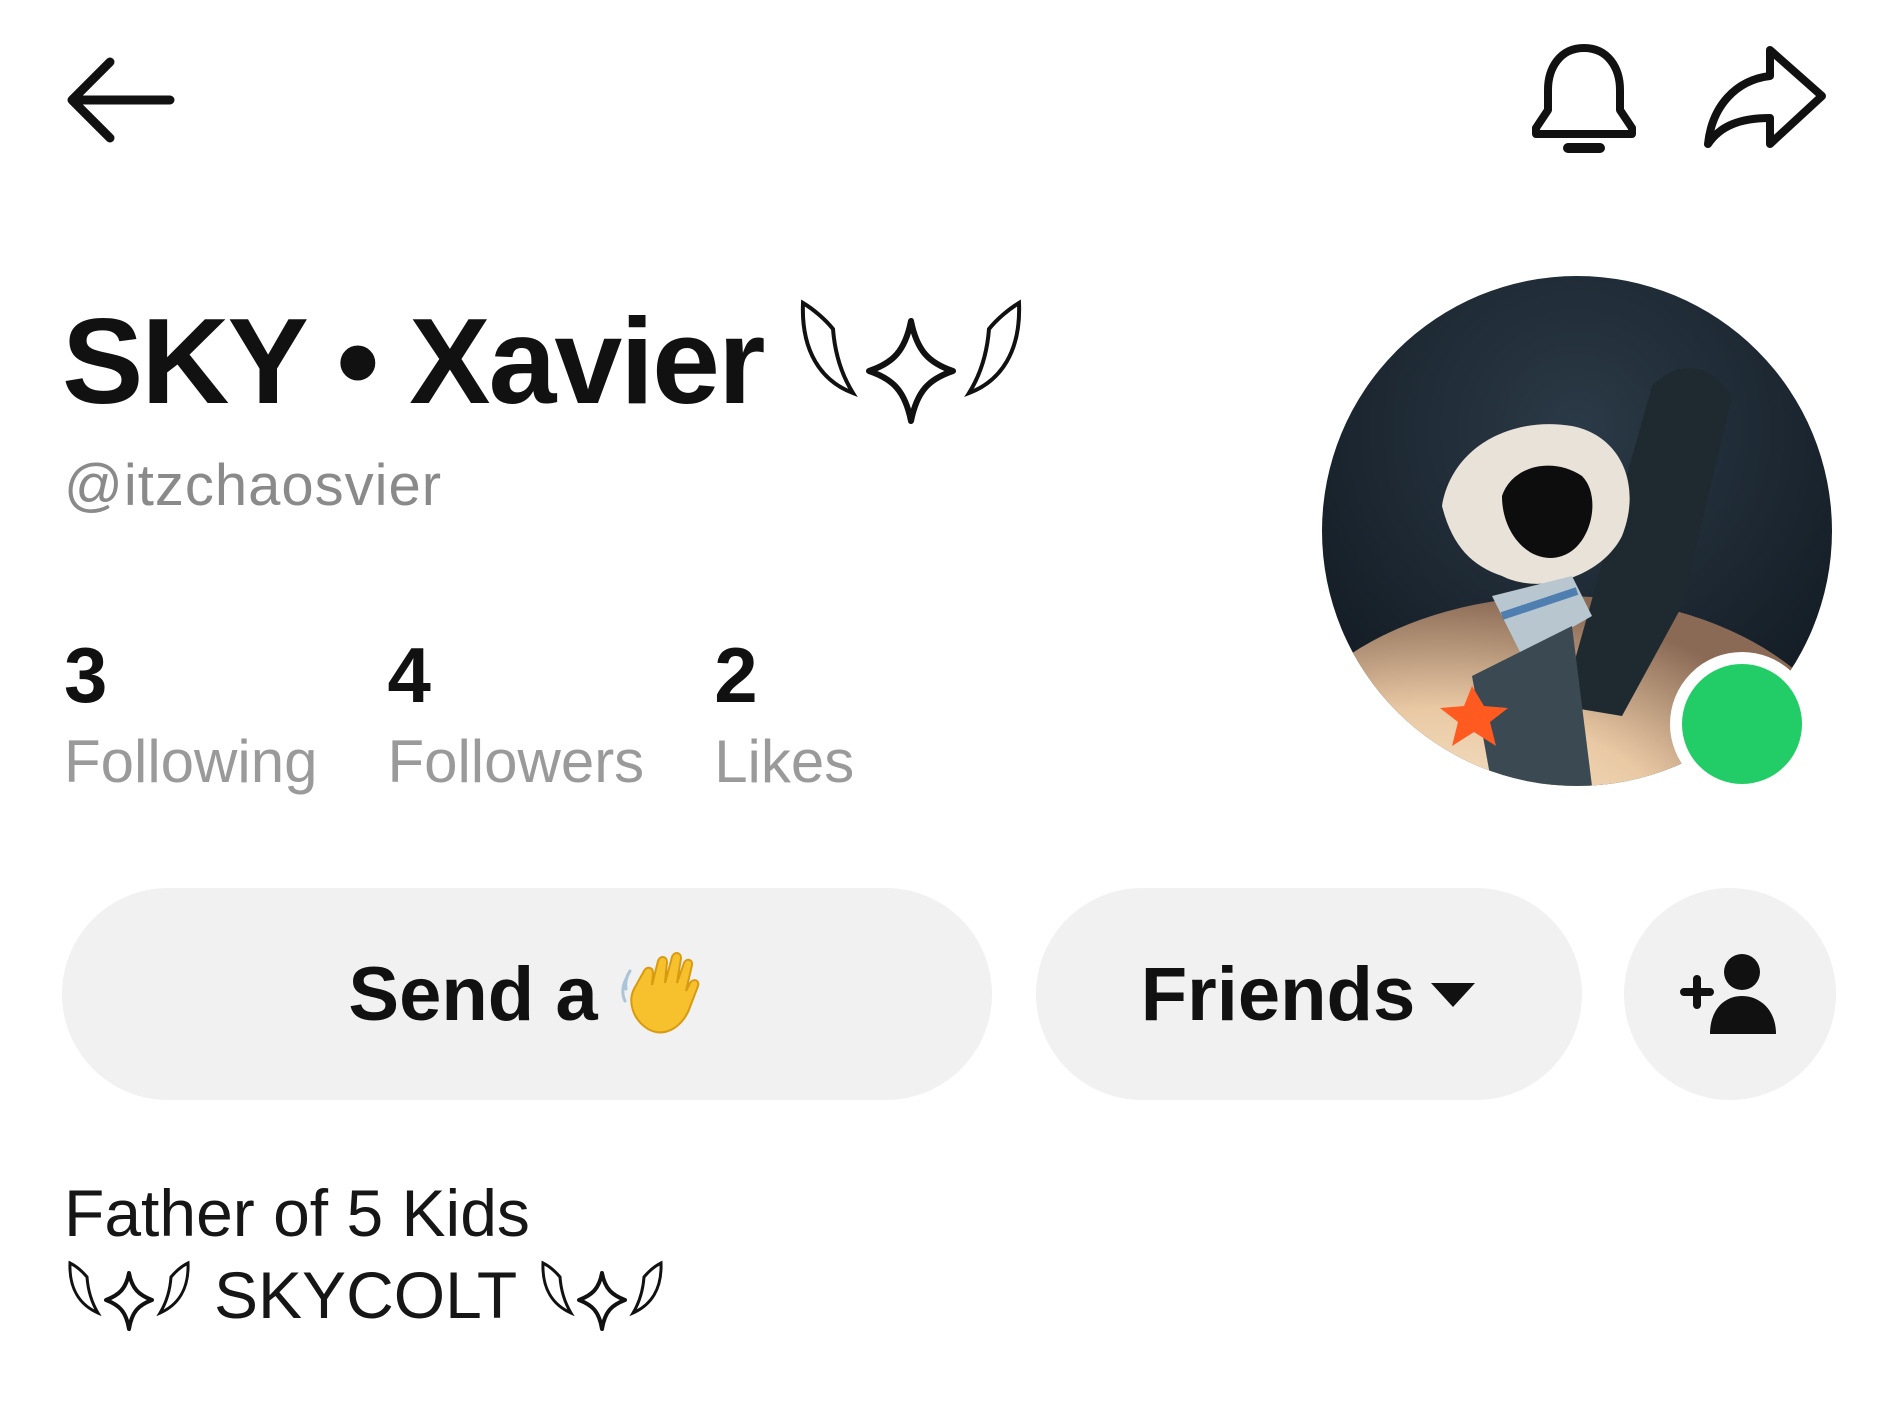  What do you see at coordinates (1765, 100) in the screenshot?
I see `share-arrow-icon` at bounding box center [1765, 100].